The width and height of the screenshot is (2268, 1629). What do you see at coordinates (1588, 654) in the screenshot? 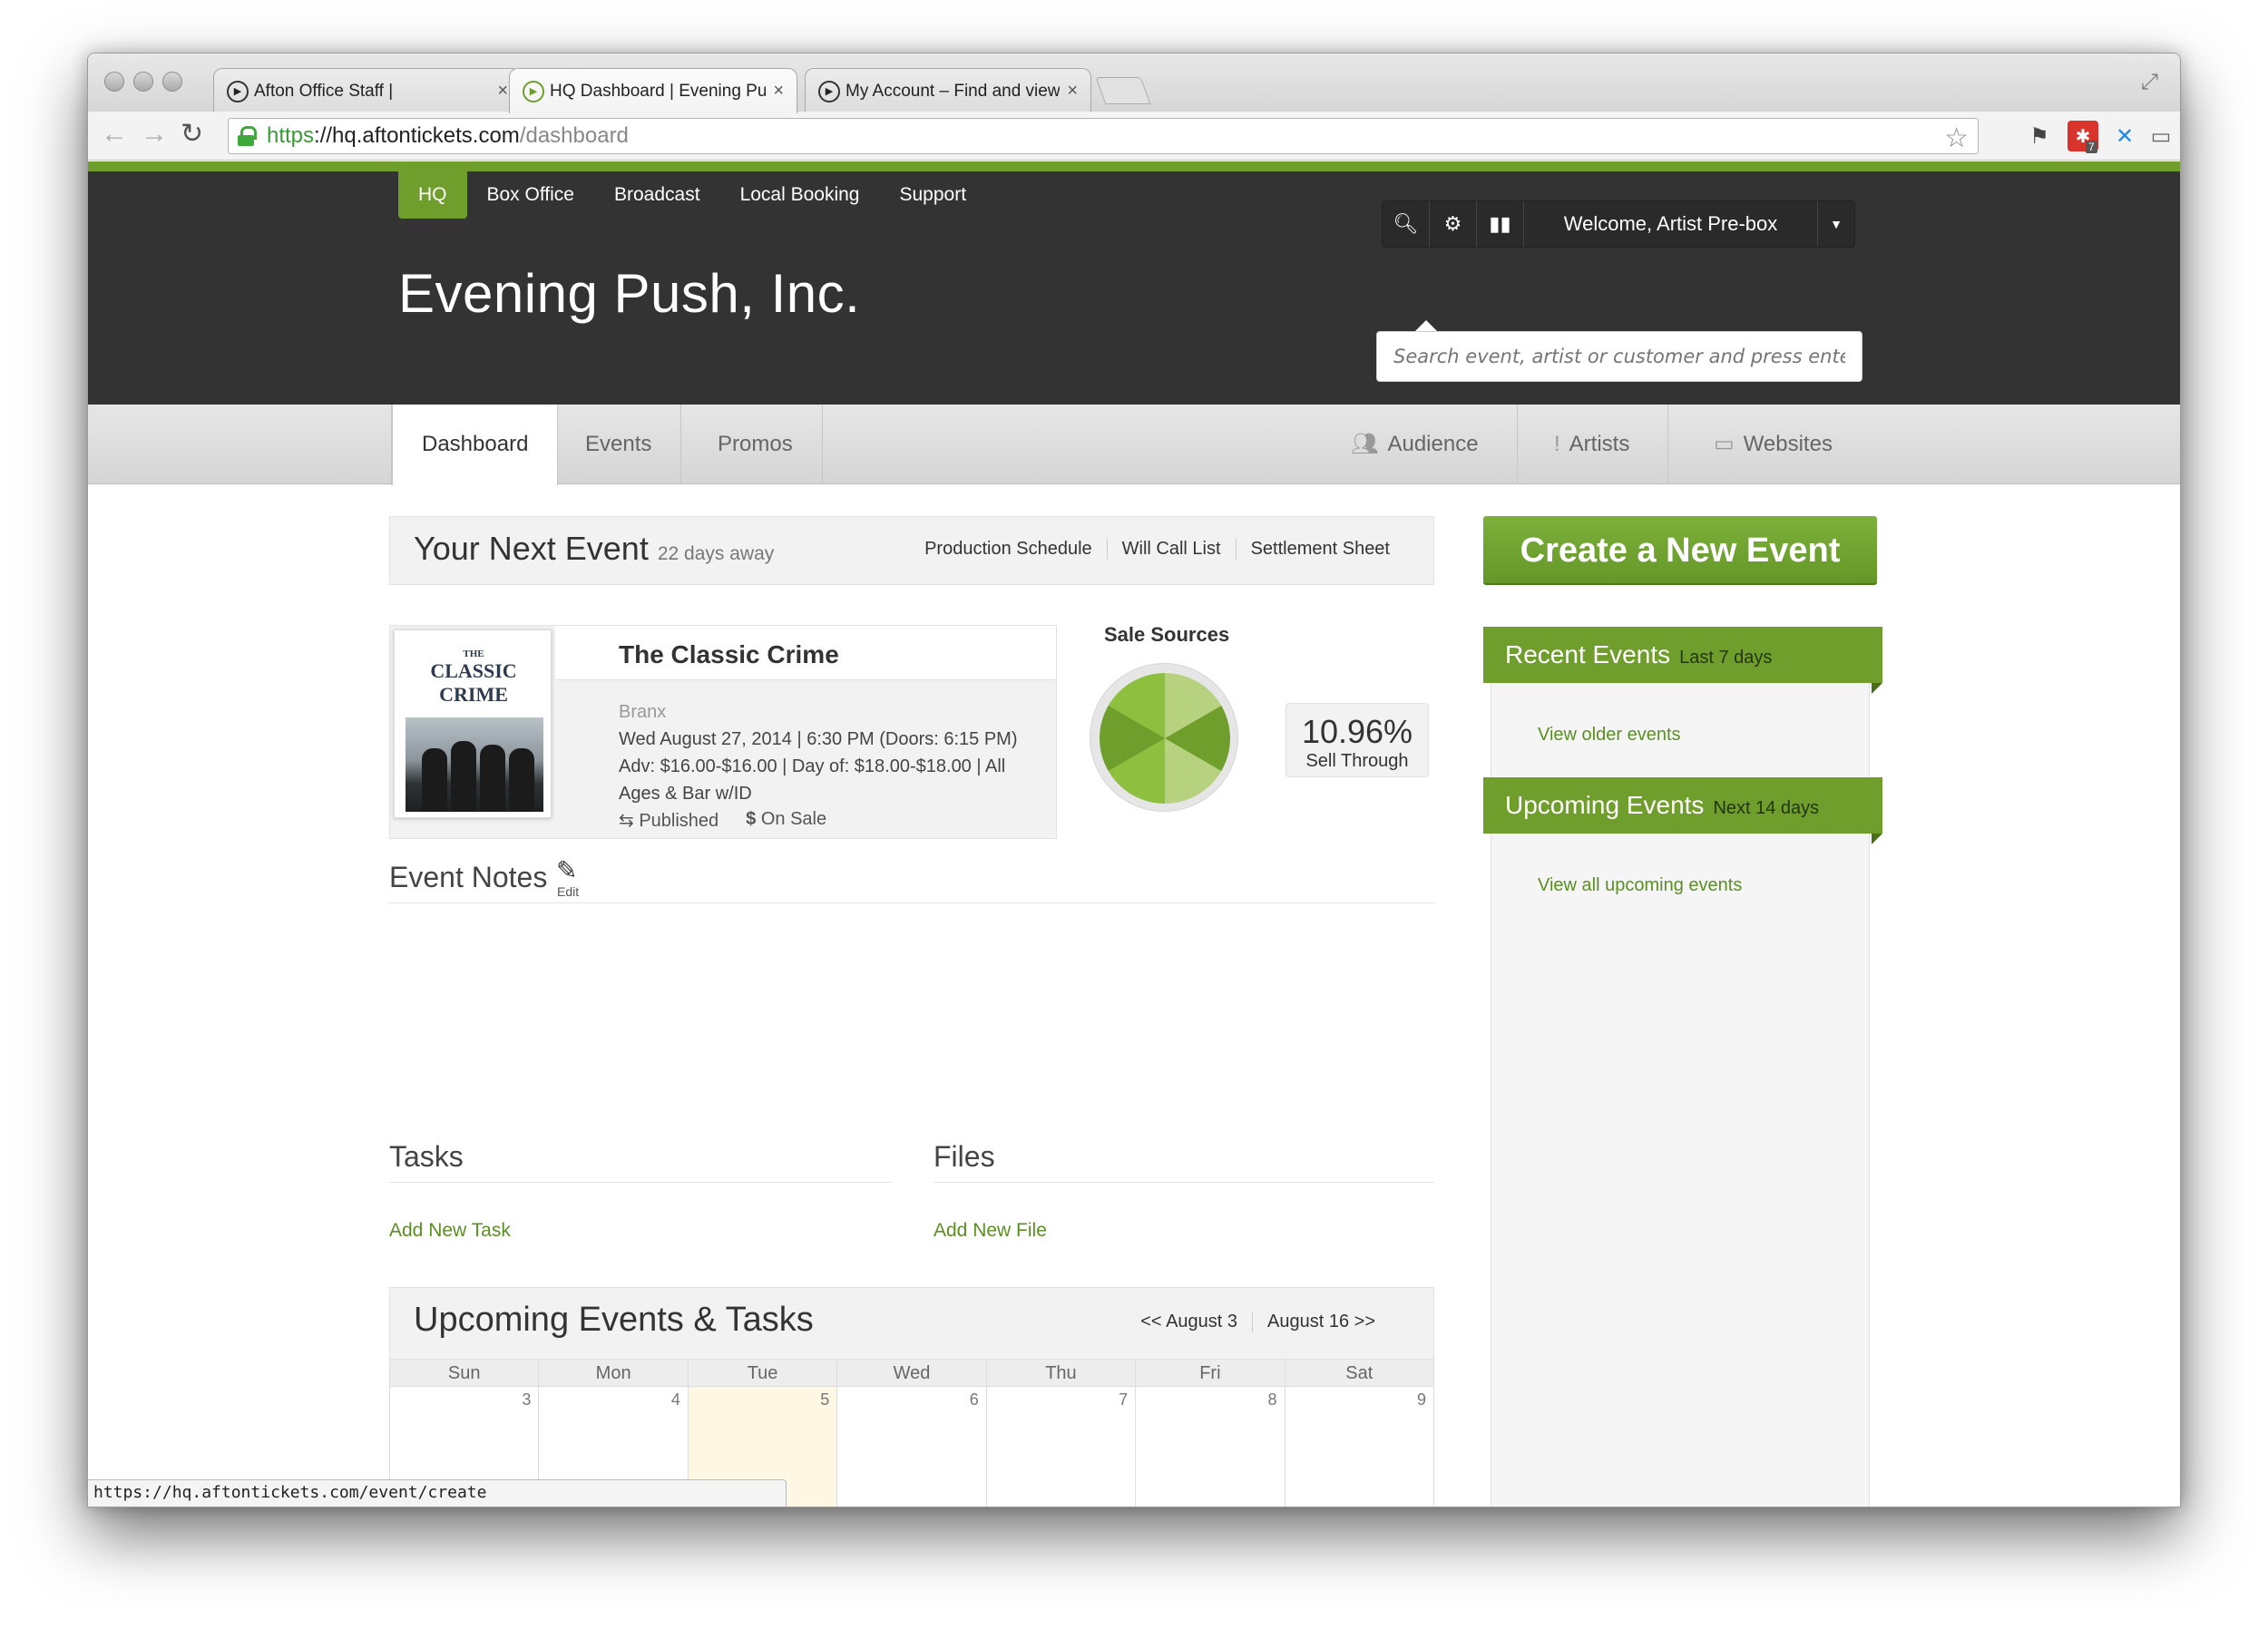
I see `recent-events-title: Recent Events` at bounding box center [1588, 654].